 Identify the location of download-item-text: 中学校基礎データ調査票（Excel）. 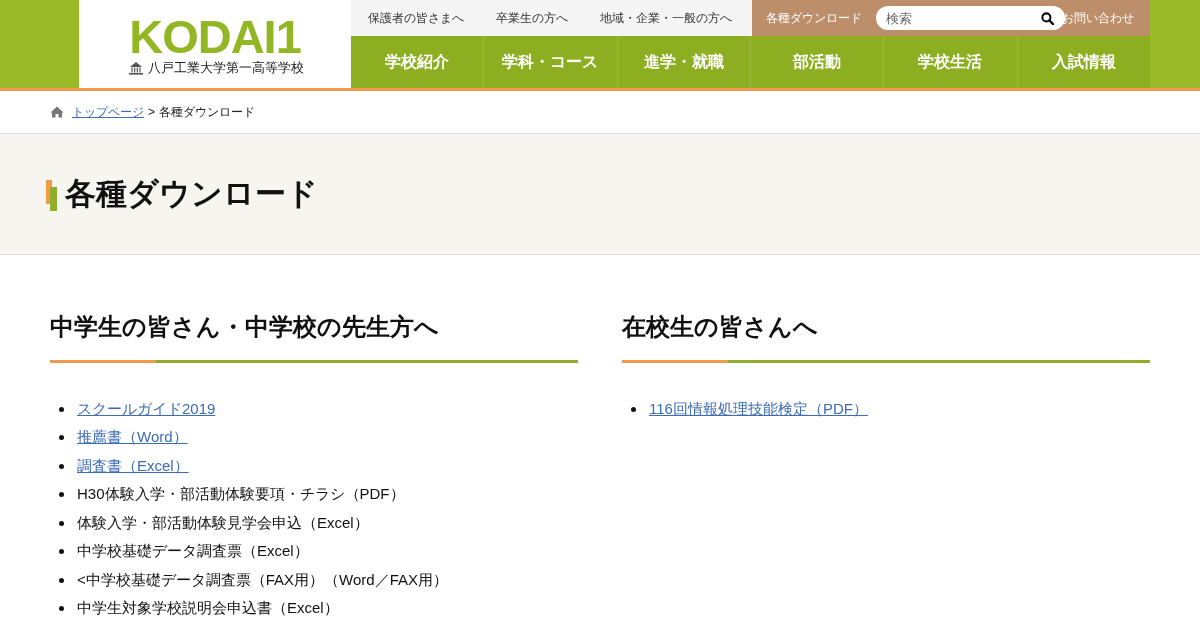
(193, 552).